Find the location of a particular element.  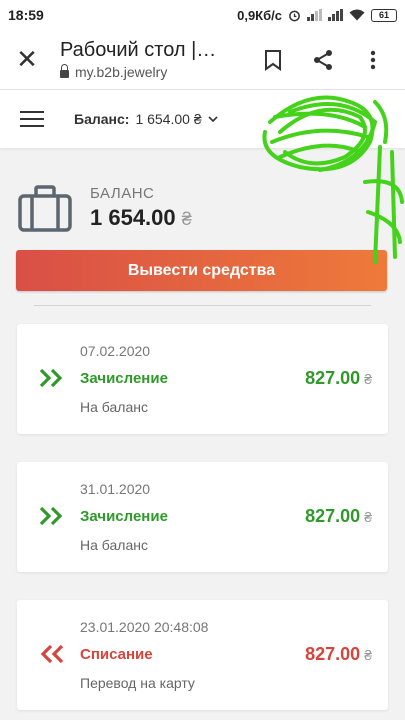

bookmark-icon is located at coordinates (273, 60).